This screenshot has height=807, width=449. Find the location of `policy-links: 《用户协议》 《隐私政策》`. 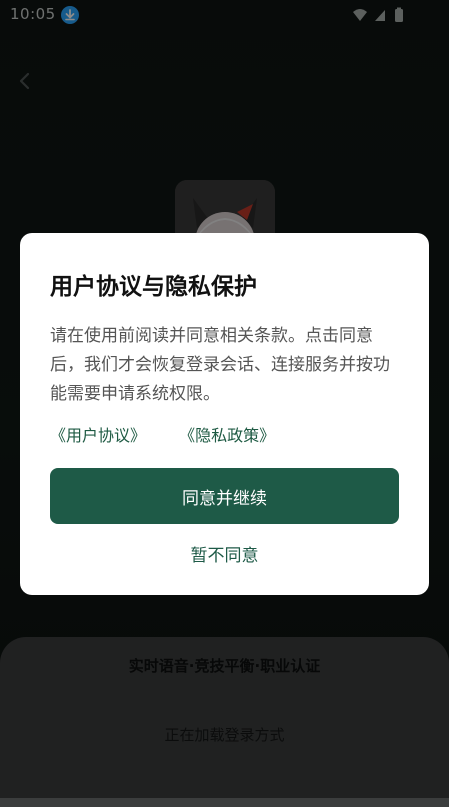

policy-links: 《用户协议》 《隐私政策》 is located at coordinates (176, 434).